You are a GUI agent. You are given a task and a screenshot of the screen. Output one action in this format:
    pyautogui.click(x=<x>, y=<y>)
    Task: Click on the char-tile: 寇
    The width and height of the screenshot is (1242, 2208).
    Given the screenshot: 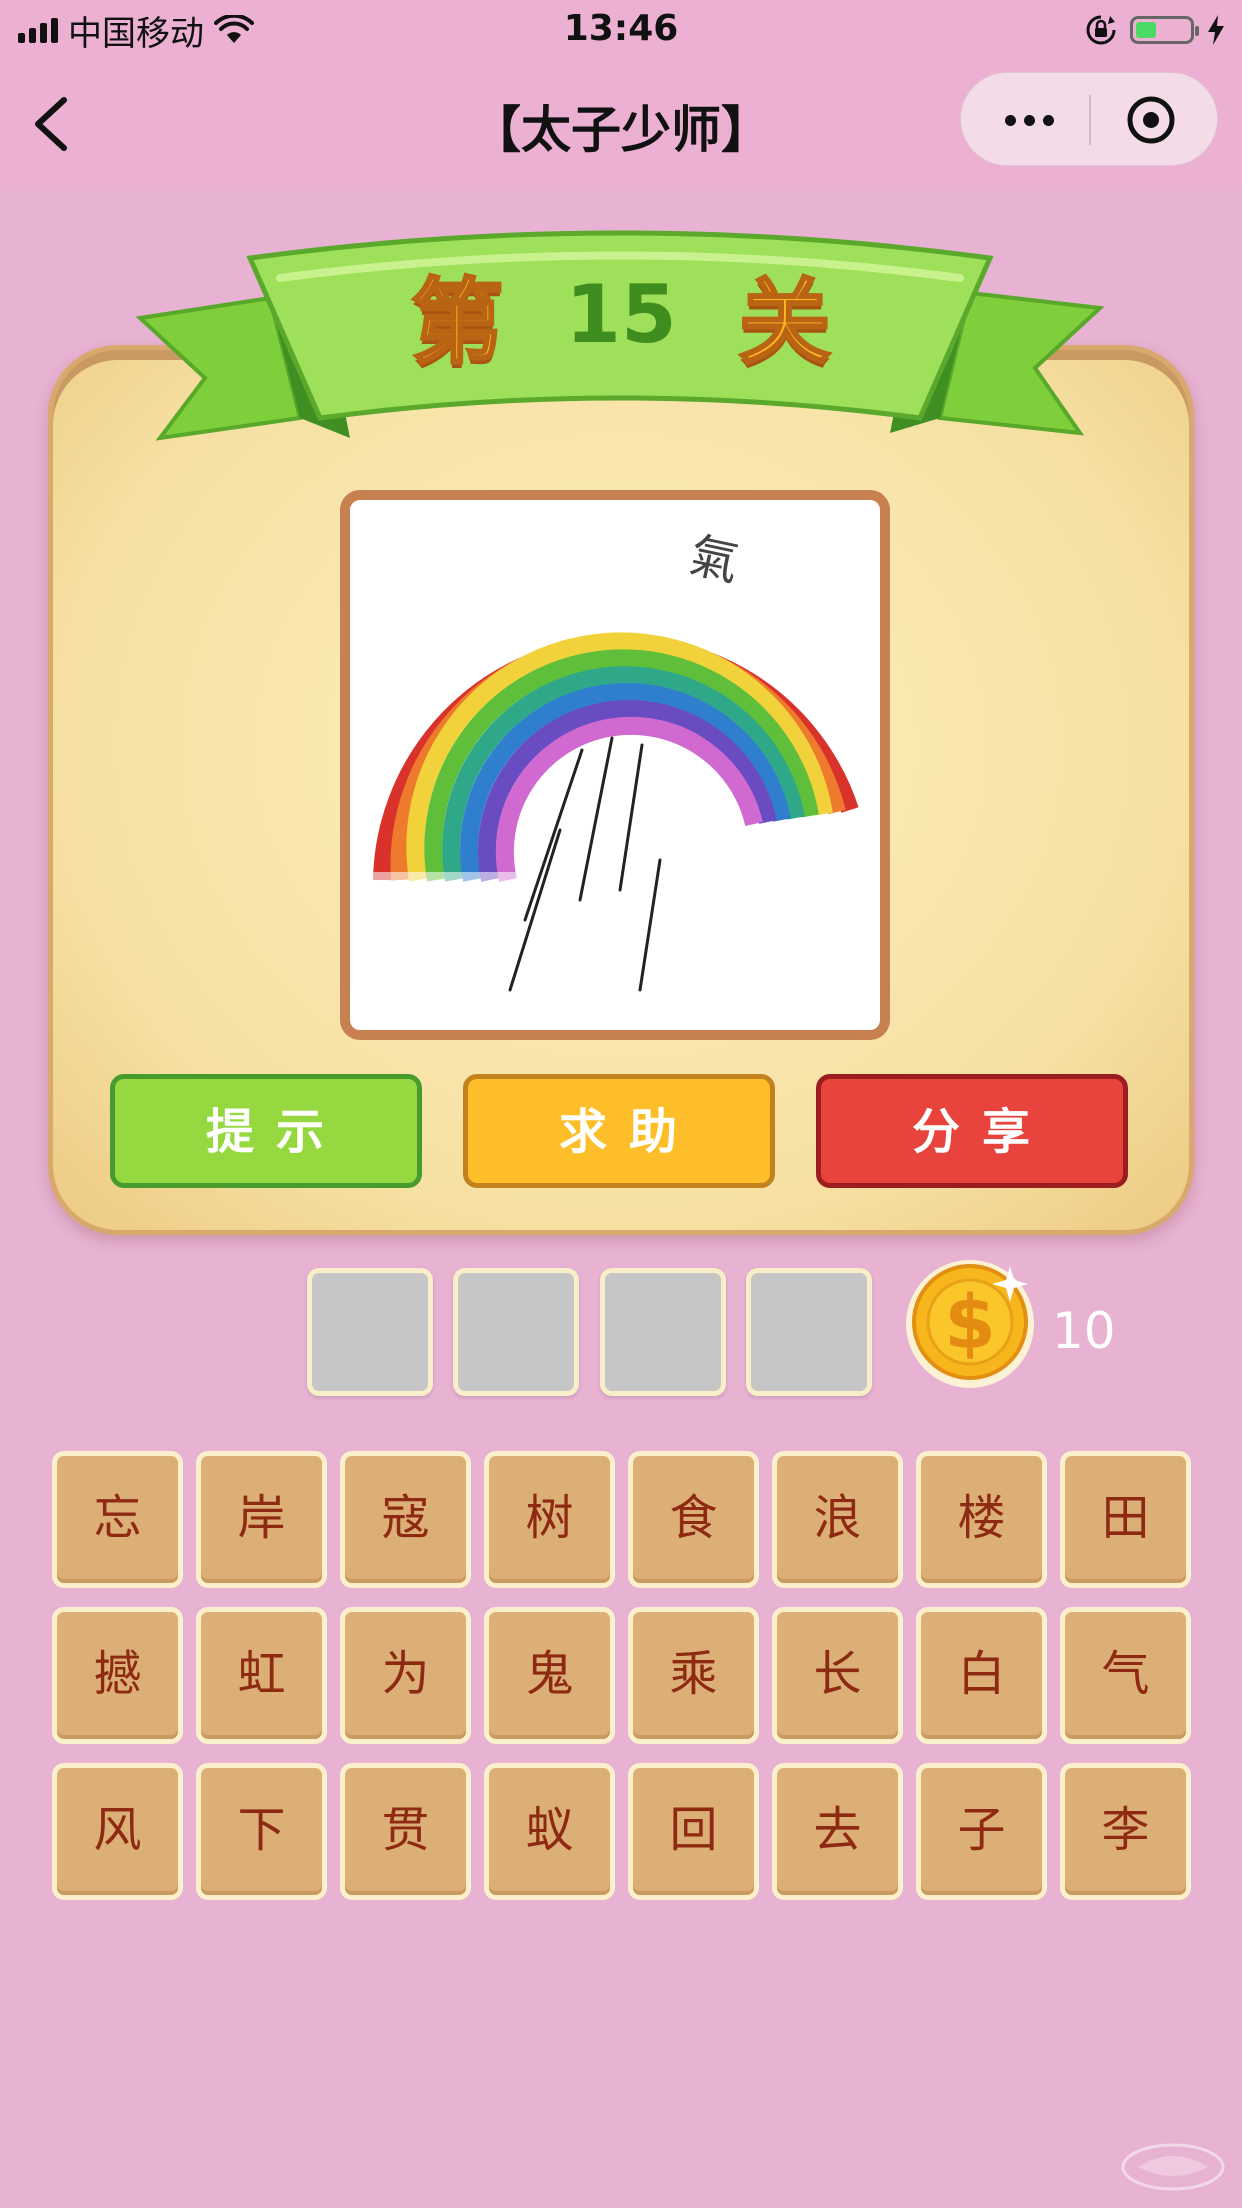 What is the action you would take?
    pyautogui.click(x=405, y=1519)
    